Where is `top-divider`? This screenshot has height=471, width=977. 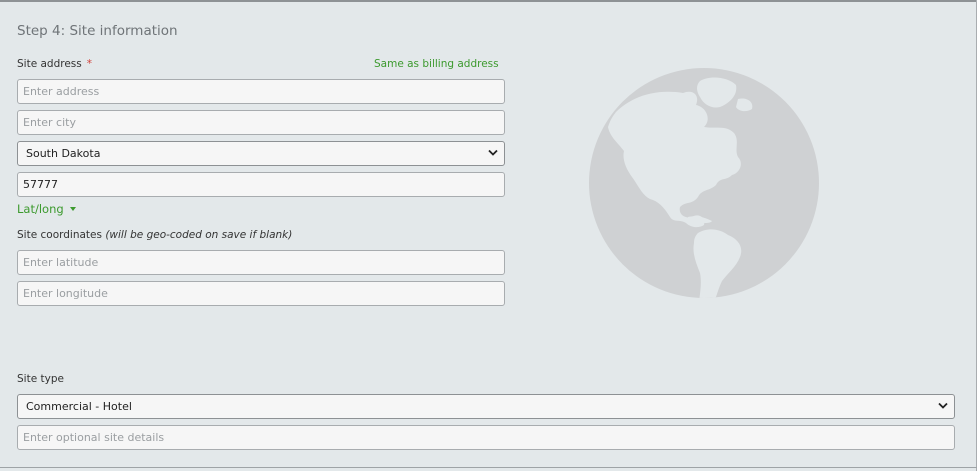 top-divider is located at coordinates (488, 1).